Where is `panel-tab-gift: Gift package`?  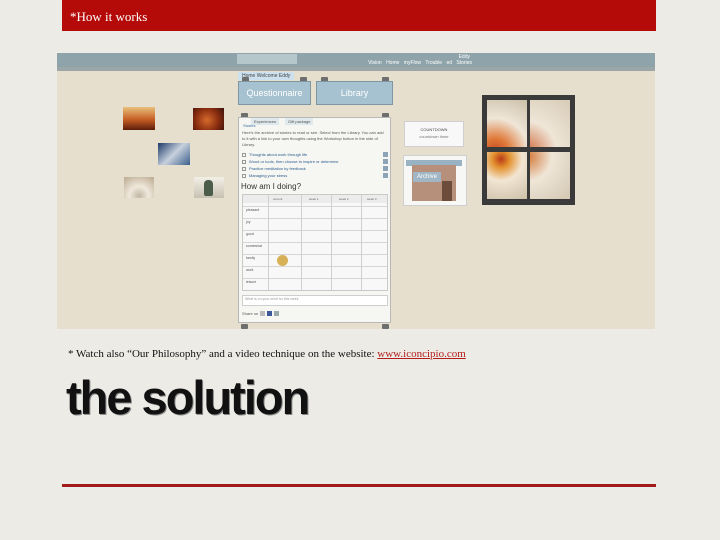 panel-tab-gift: Gift package is located at coordinates (299, 121).